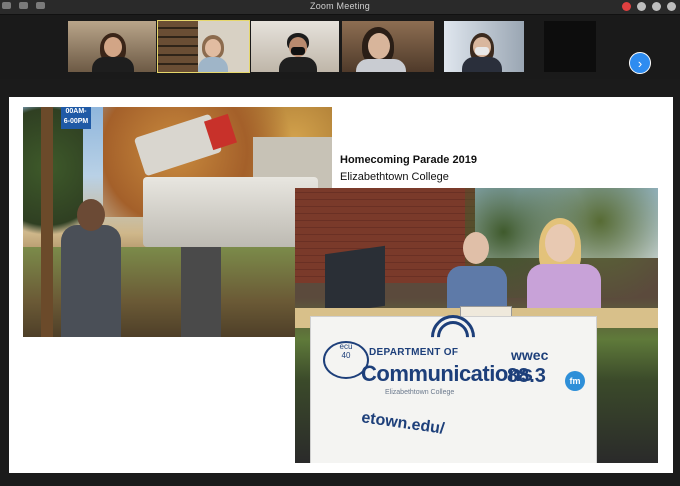 This screenshot has width=680, height=486. Describe the element at coordinates (403, 423) in the screenshot. I see `banner-url: etown.edu/` at that location.